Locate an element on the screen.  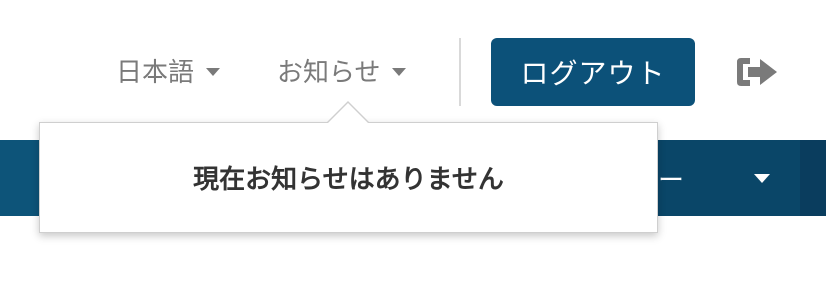
logout-button: ログアウト is located at coordinates (593, 72).